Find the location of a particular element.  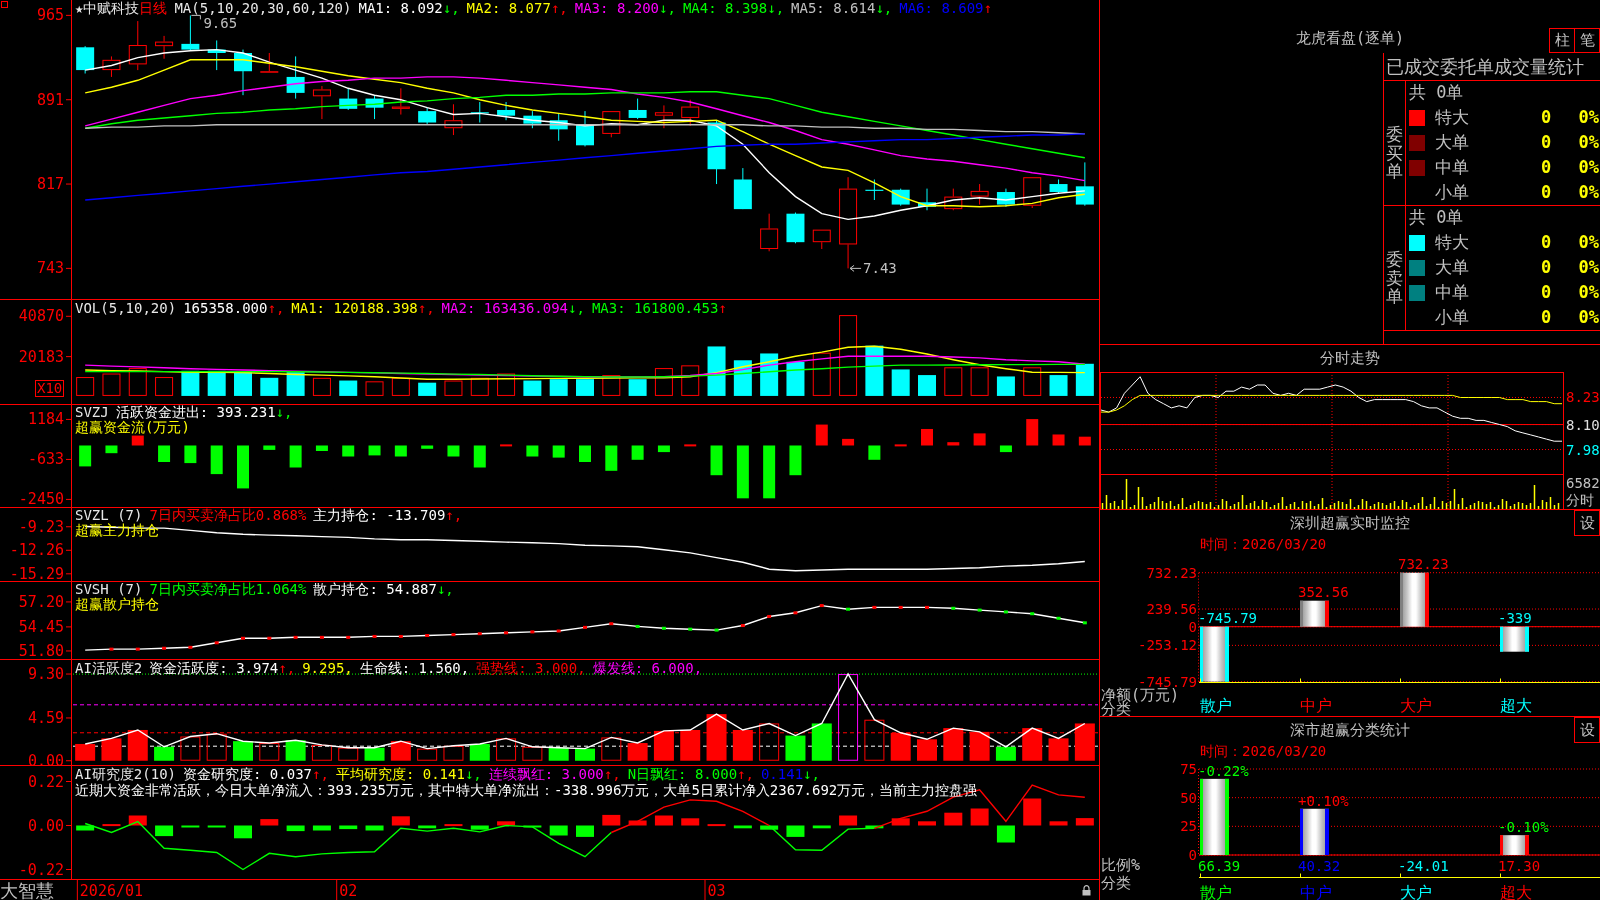

axis-label: 1184 is located at coordinates (45, 419).